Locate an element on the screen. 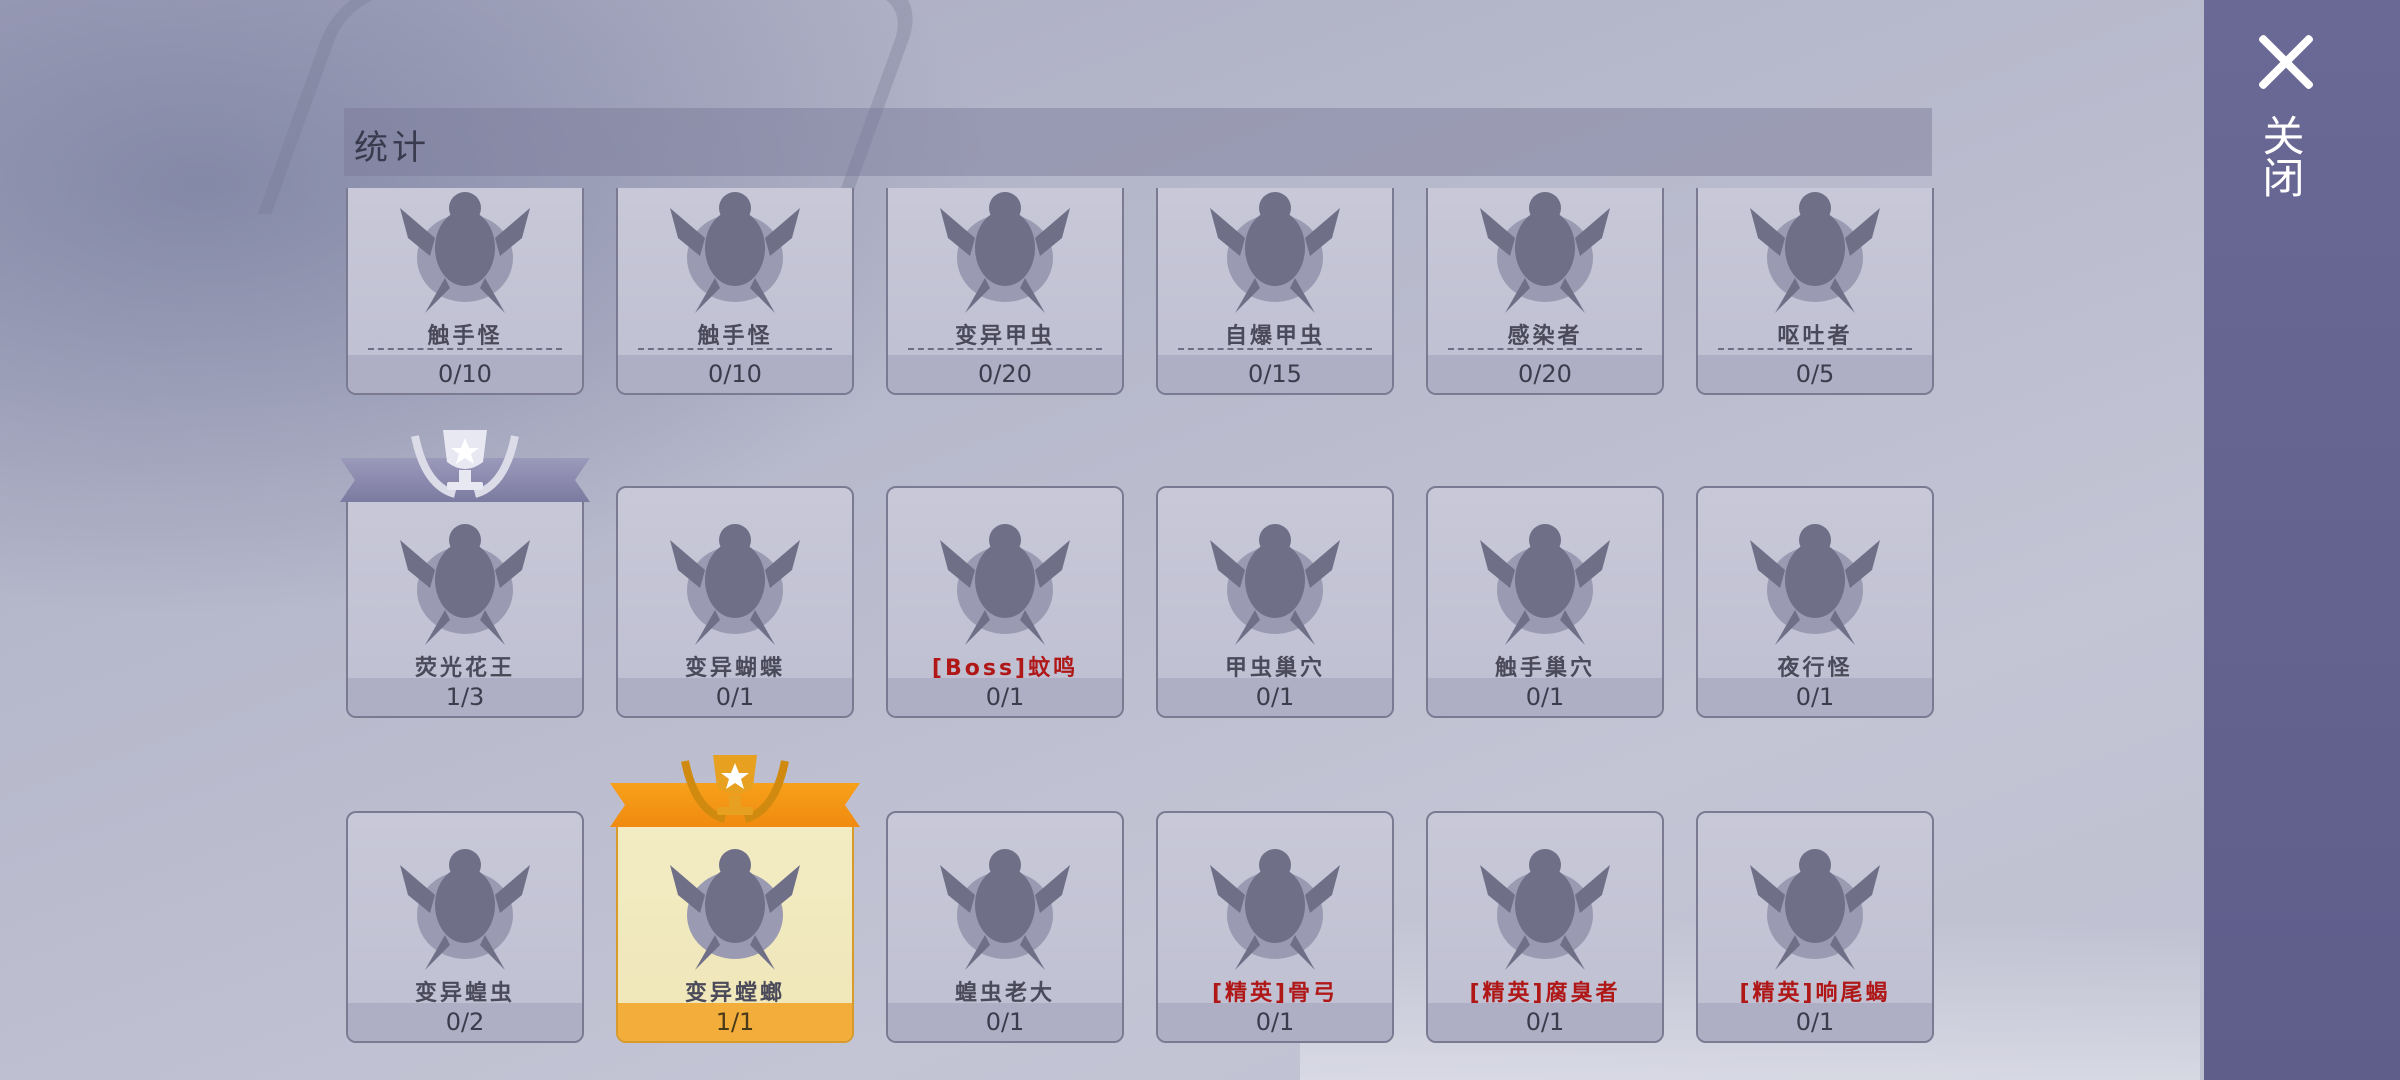  monster-name: 感染者 is located at coordinates (1545, 336).